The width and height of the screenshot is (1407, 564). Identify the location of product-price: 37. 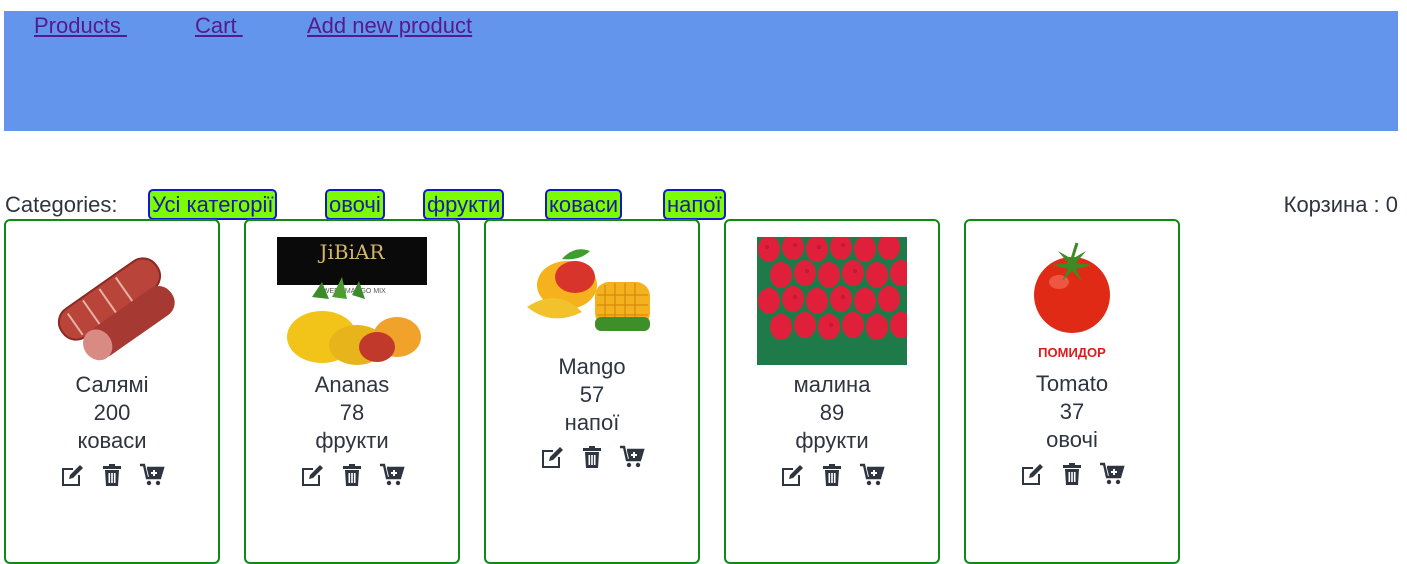
(1072, 411).